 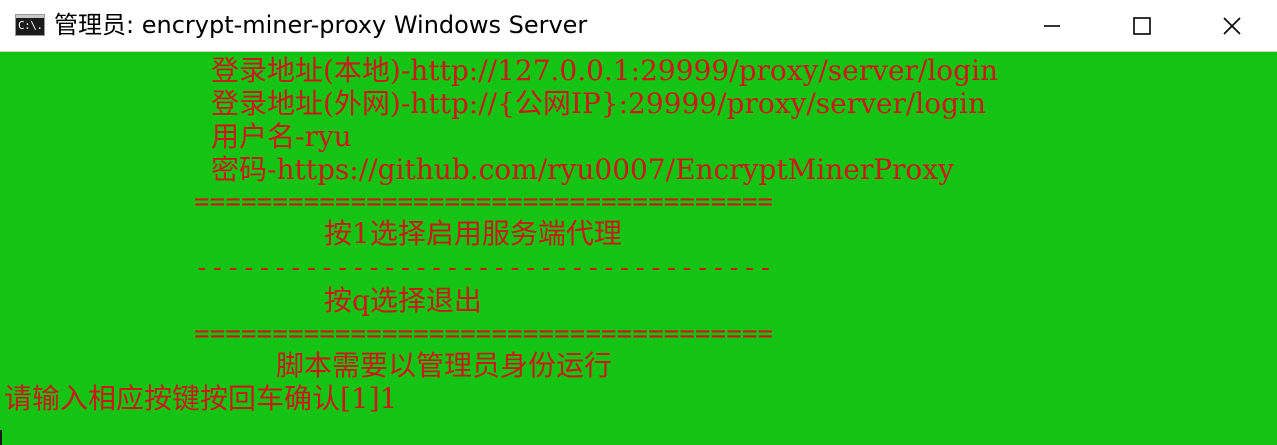 What do you see at coordinates (473, 233) in the screenshot?
I see `console-line-option-1: 按1选择启用服务端代理` at bounding box center [473, 233].